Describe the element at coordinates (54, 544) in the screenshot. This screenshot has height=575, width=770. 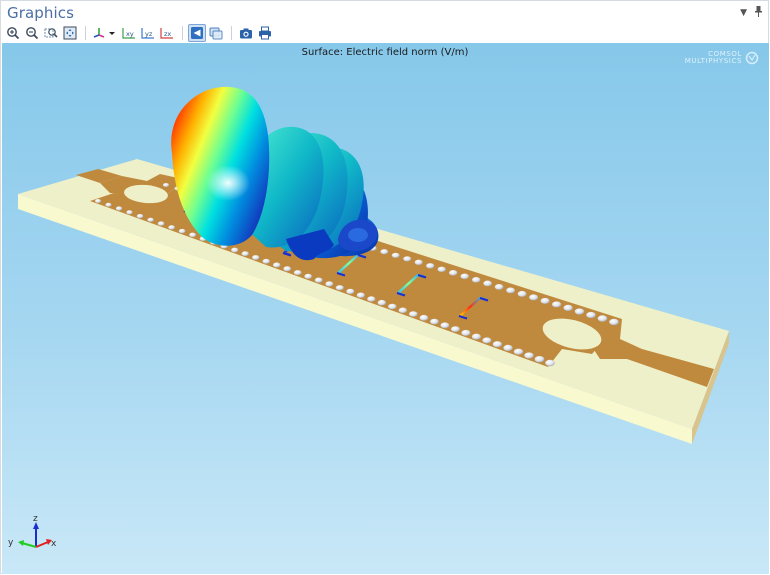
I see `x-axis-label: x` at that location.